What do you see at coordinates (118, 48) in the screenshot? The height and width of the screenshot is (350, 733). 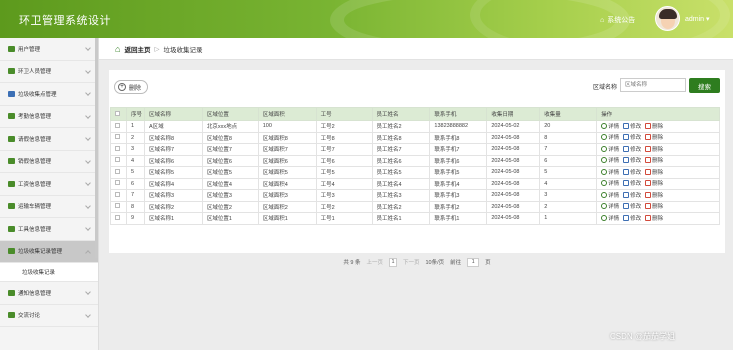 I see `home-icon: ⌂` at bounding box center [118, 48].